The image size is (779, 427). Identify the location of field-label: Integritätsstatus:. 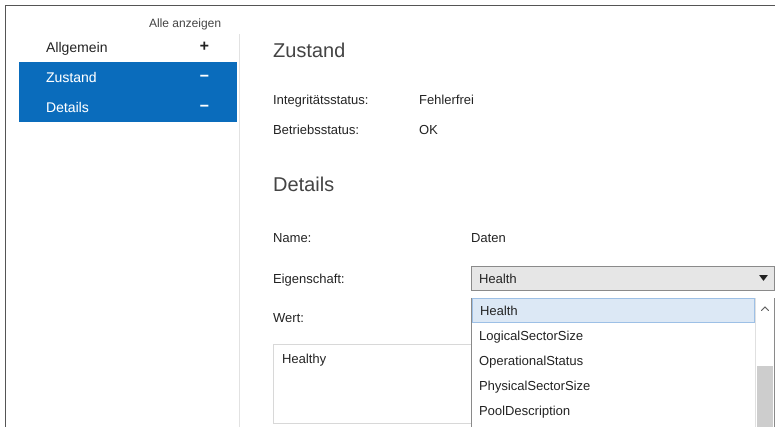
(321, 99).